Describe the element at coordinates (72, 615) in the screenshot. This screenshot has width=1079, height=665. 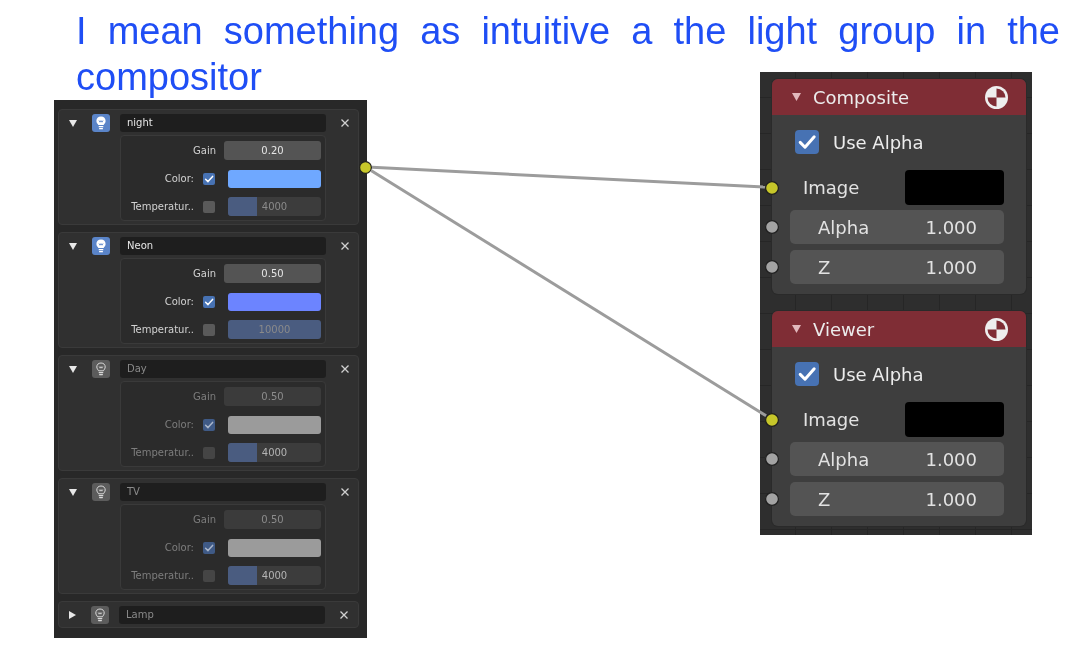
I see `triangle-right-icon` at that location.